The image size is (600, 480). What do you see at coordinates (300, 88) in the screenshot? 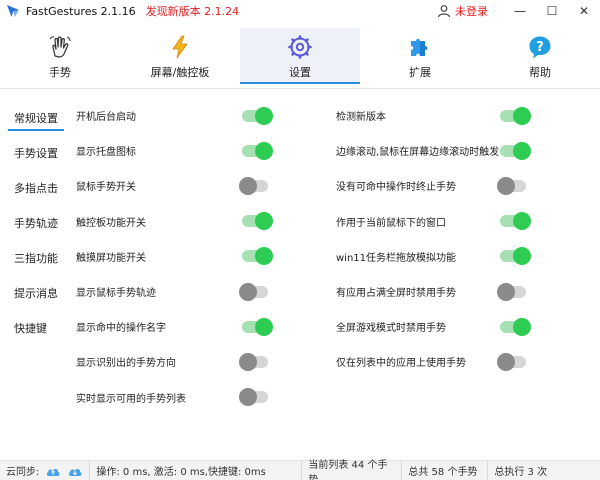
I see `nav-divider` at bounding box center [300, 88].